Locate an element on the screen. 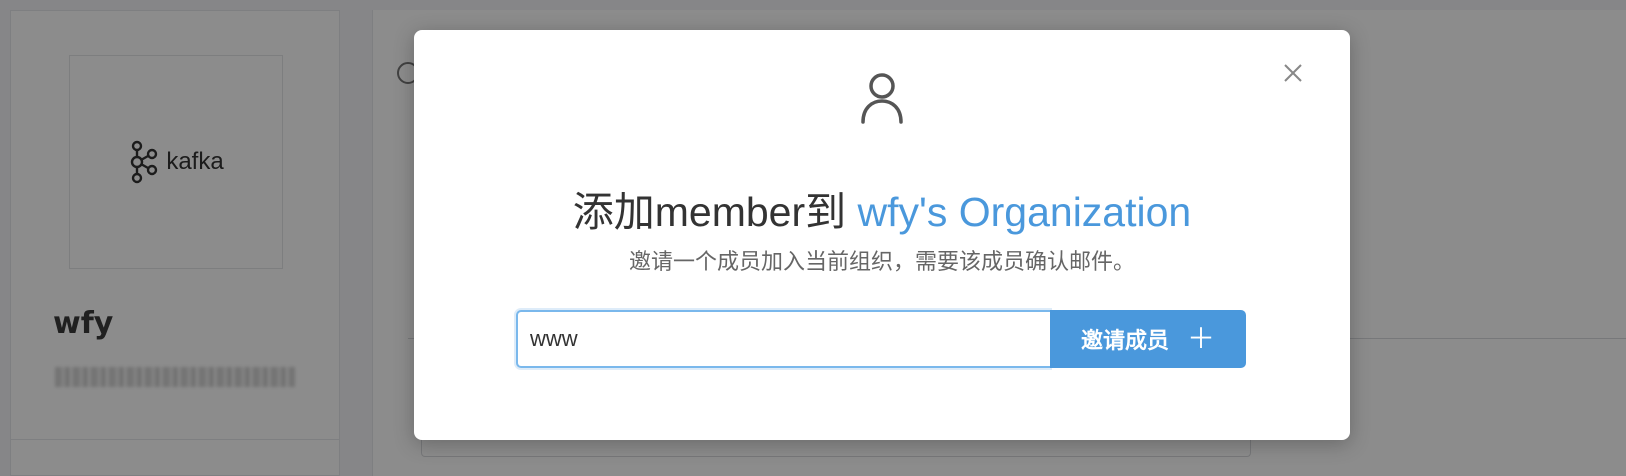 The image size is (1626, 476). member-input is located at coordinates (783, 339).